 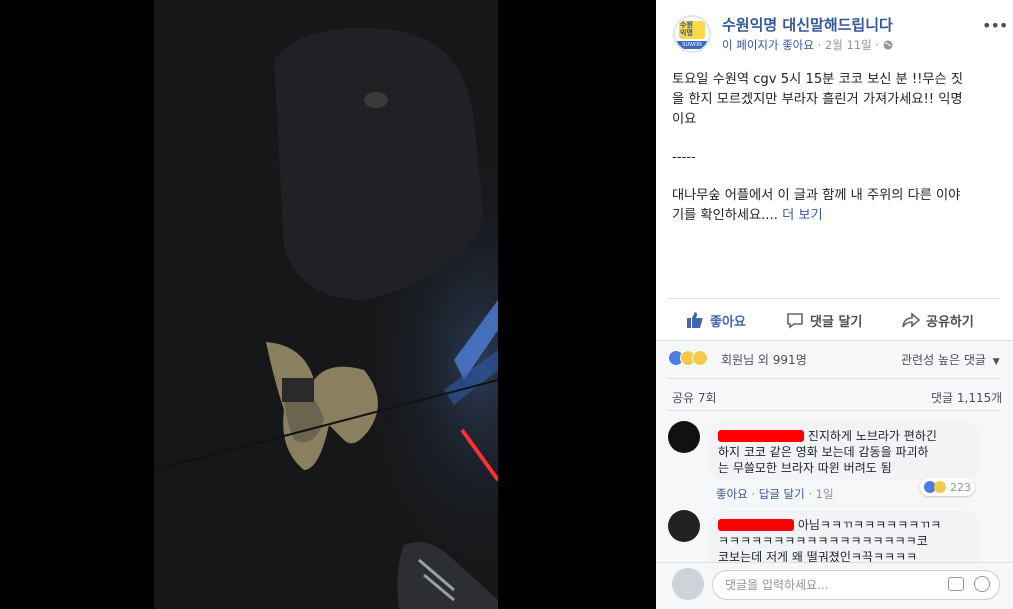 What do you see at coordinates (807, 24) in the screenshot?
I see `page-name-link: 수원익명 대신말해드립니다` at bounding box center [807, 24].